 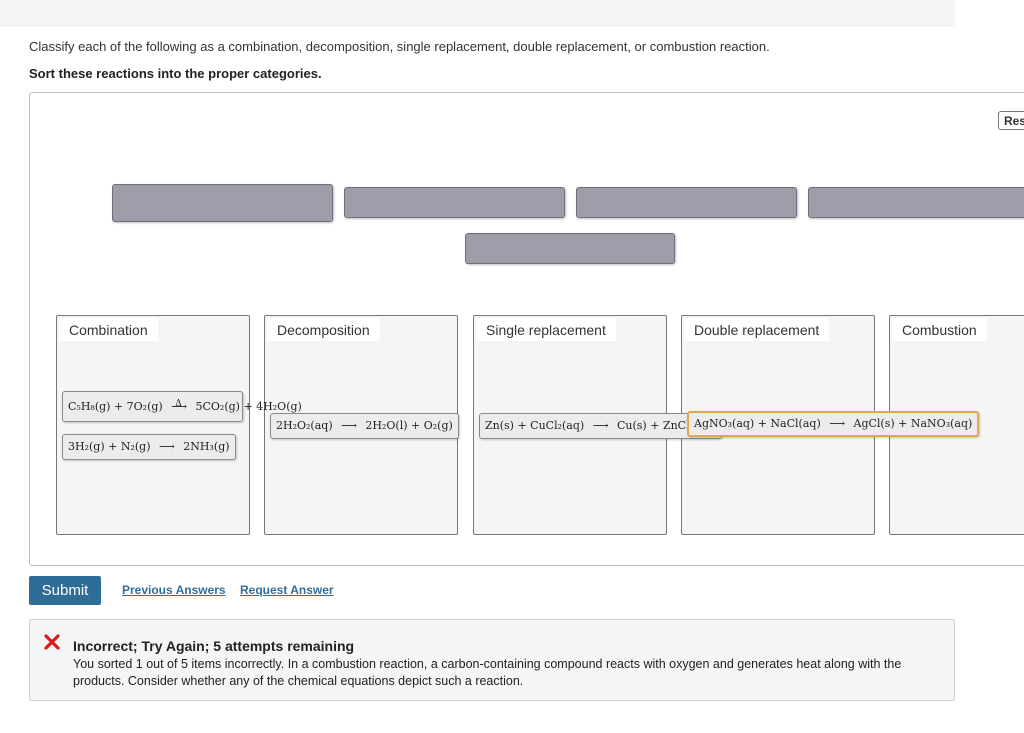 I want to click on request-answer-link: Request Answer, so click(x=287, y=590).